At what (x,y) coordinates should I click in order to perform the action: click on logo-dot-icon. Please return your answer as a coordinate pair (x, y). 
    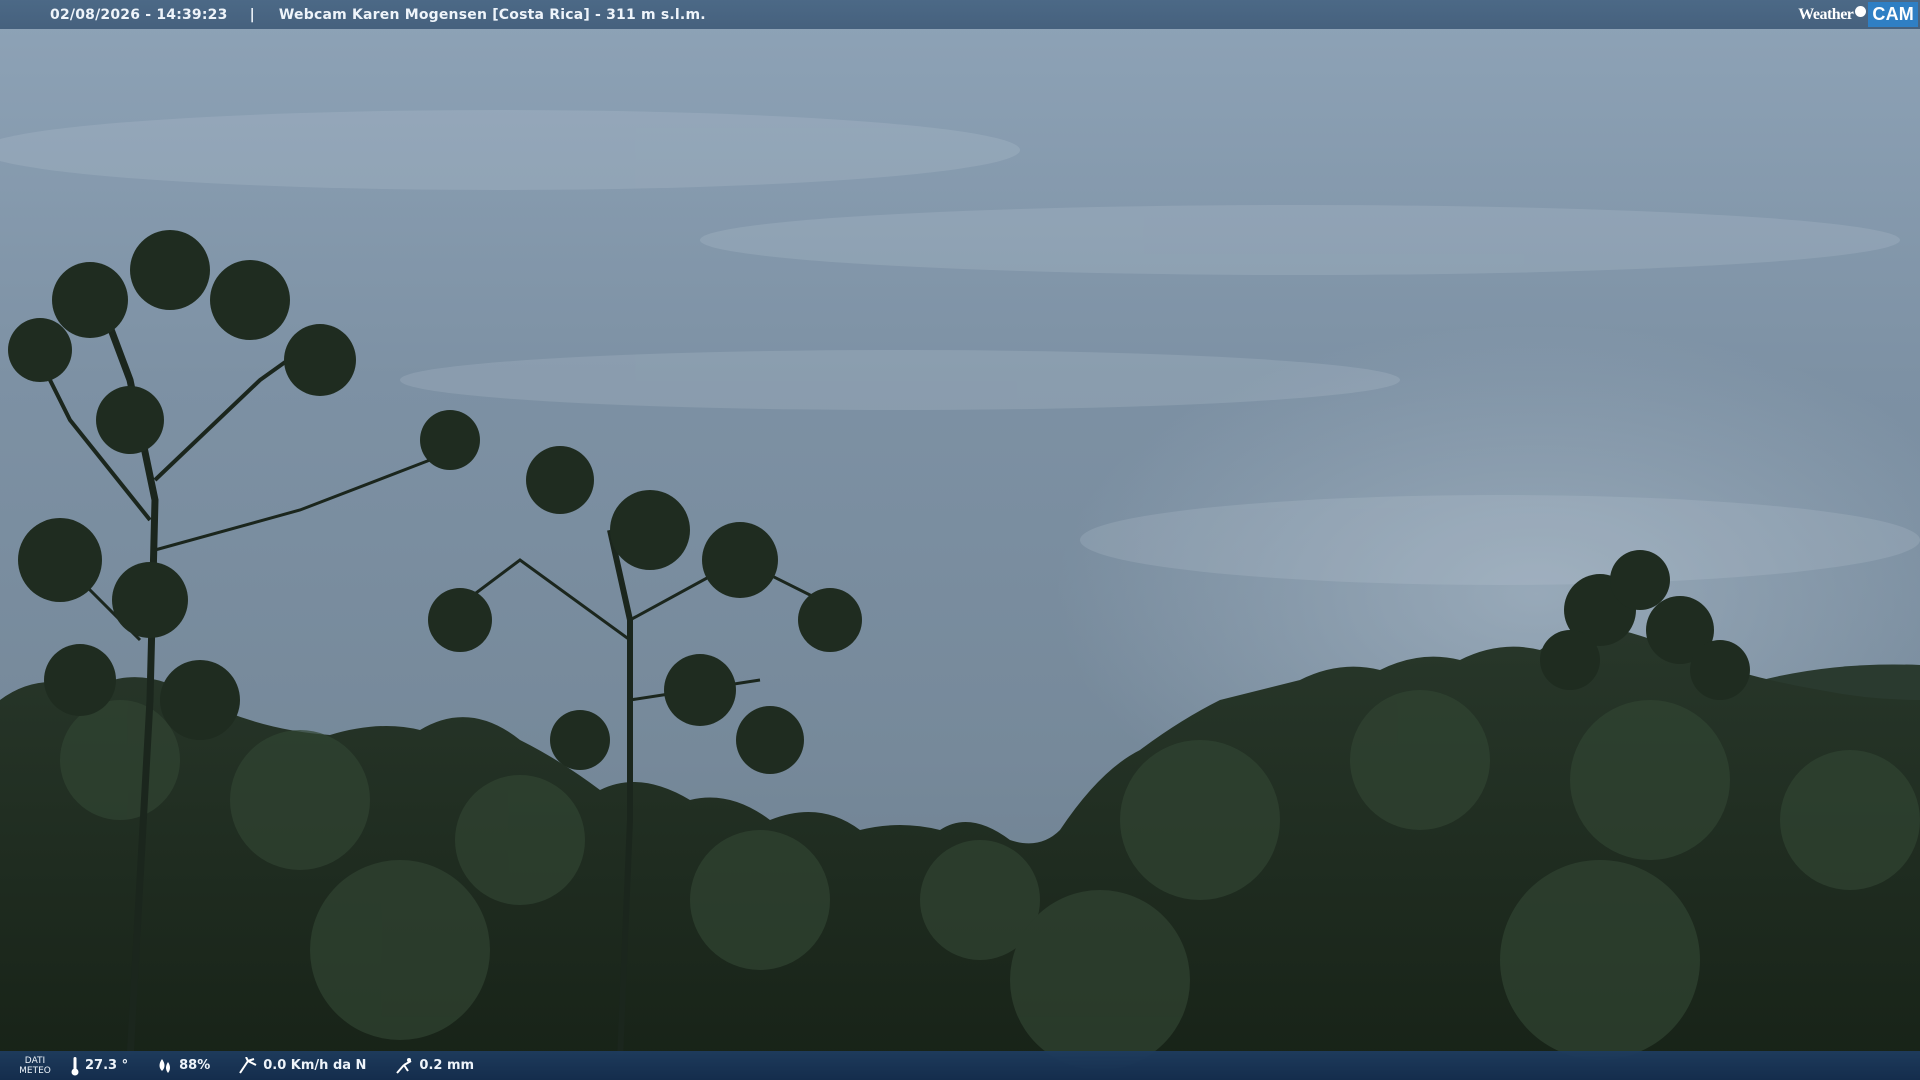
    Looking at the image, I should click on (1861, 11).